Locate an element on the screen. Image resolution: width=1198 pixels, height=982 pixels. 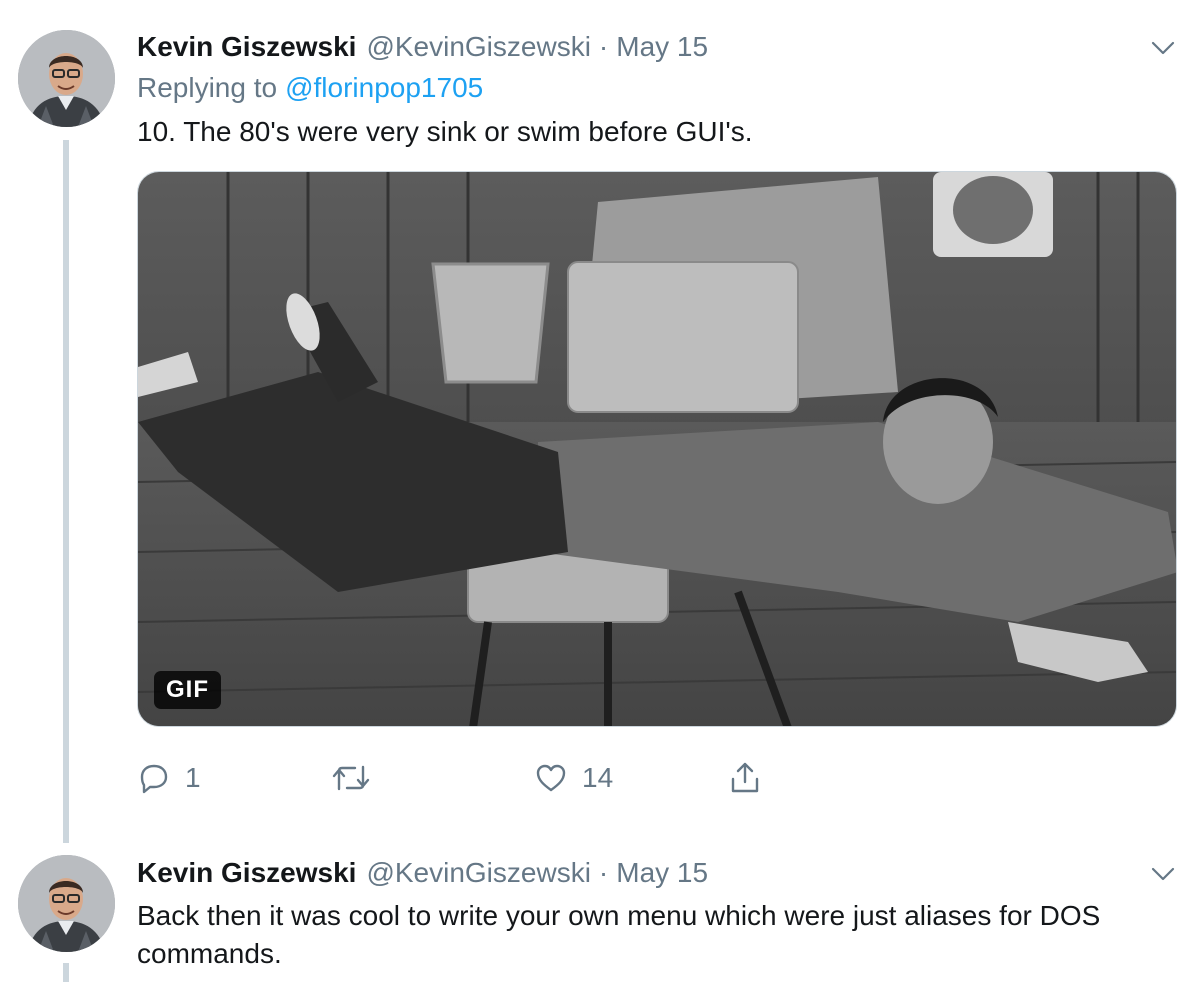
tweet-actions: 1 14 is located at coordinates (487, 778).